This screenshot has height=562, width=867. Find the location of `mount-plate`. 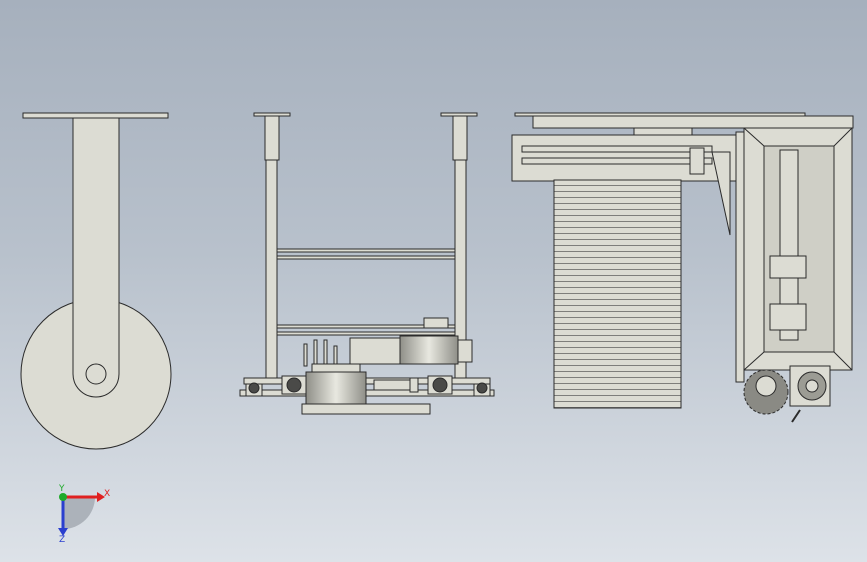

mount-plate is located at coordinates (95, 115).